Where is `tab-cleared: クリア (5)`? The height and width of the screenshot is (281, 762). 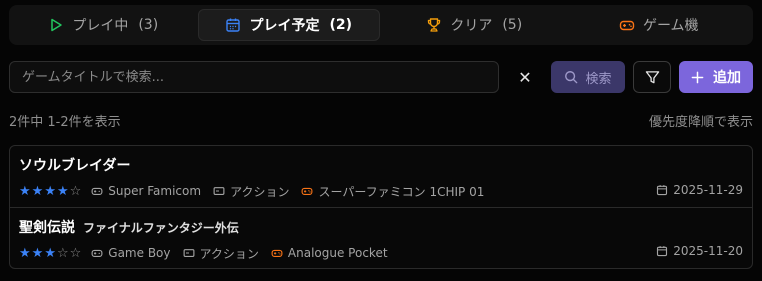
tab-cleared: クリア (5) is located at coordinates (474, 25).